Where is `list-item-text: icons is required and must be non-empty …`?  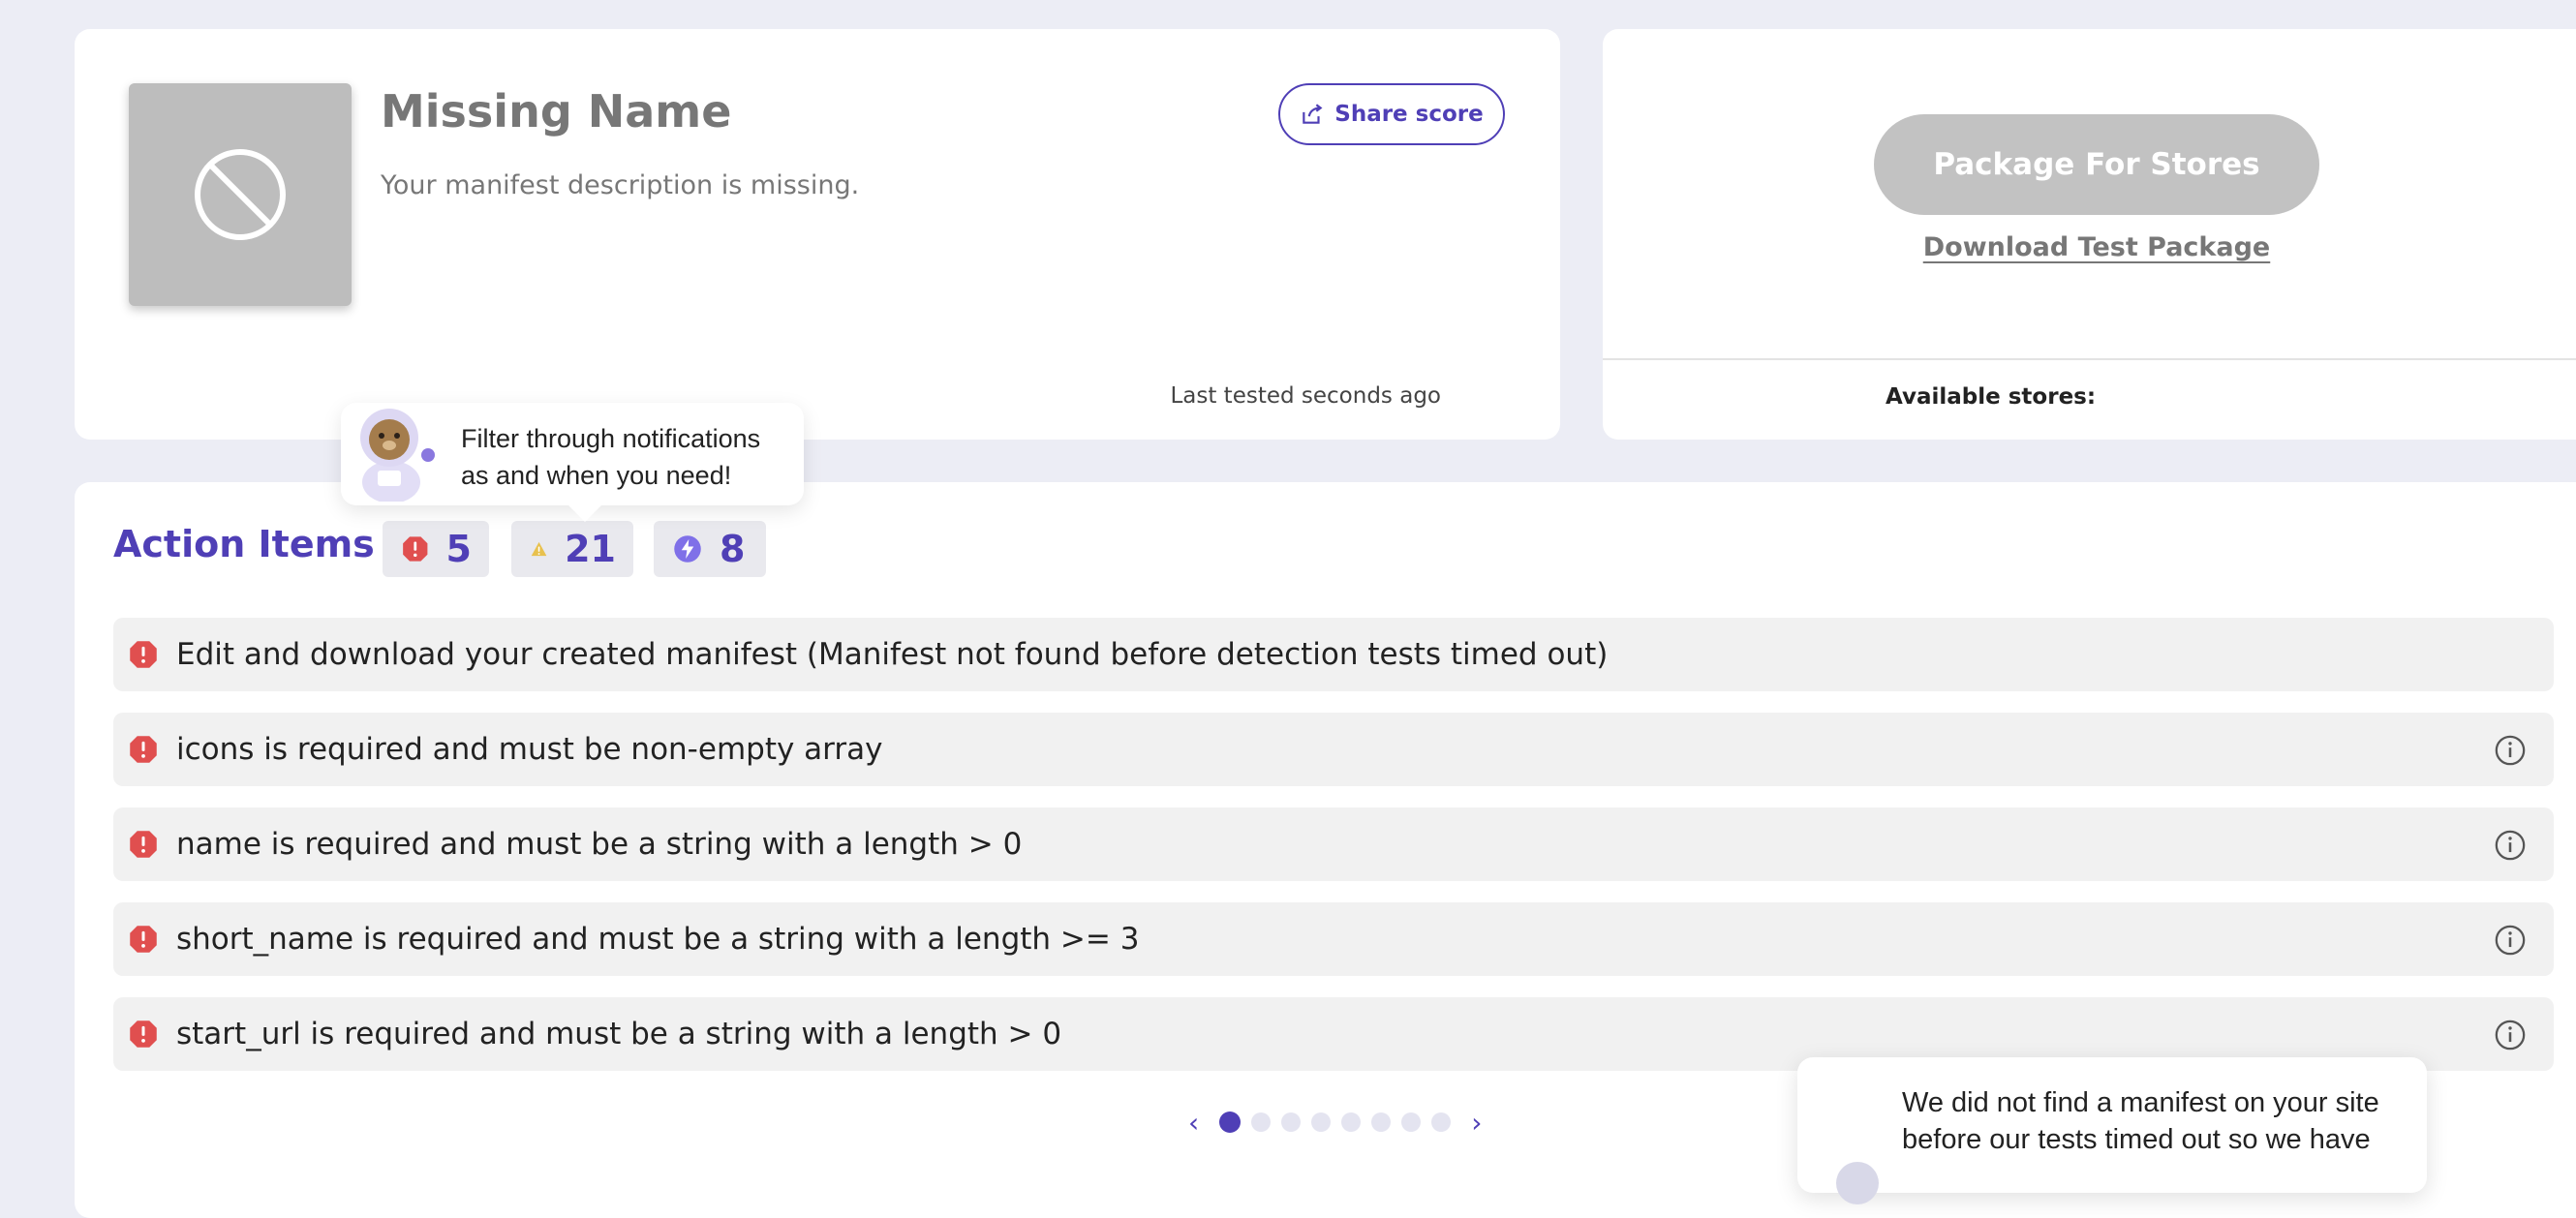
list-item-text: icons is required and must be non-empty … is located at coordinates (529, 749).